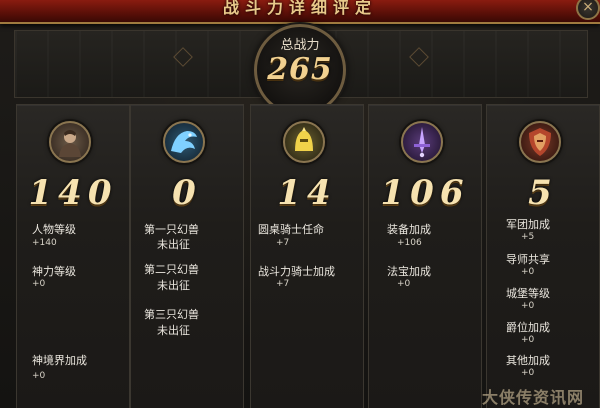 The image size is (600, 408). Describe the element at coordinates (187, 193) in the screenshot. I see `beasts-power-value: 0` at that location.